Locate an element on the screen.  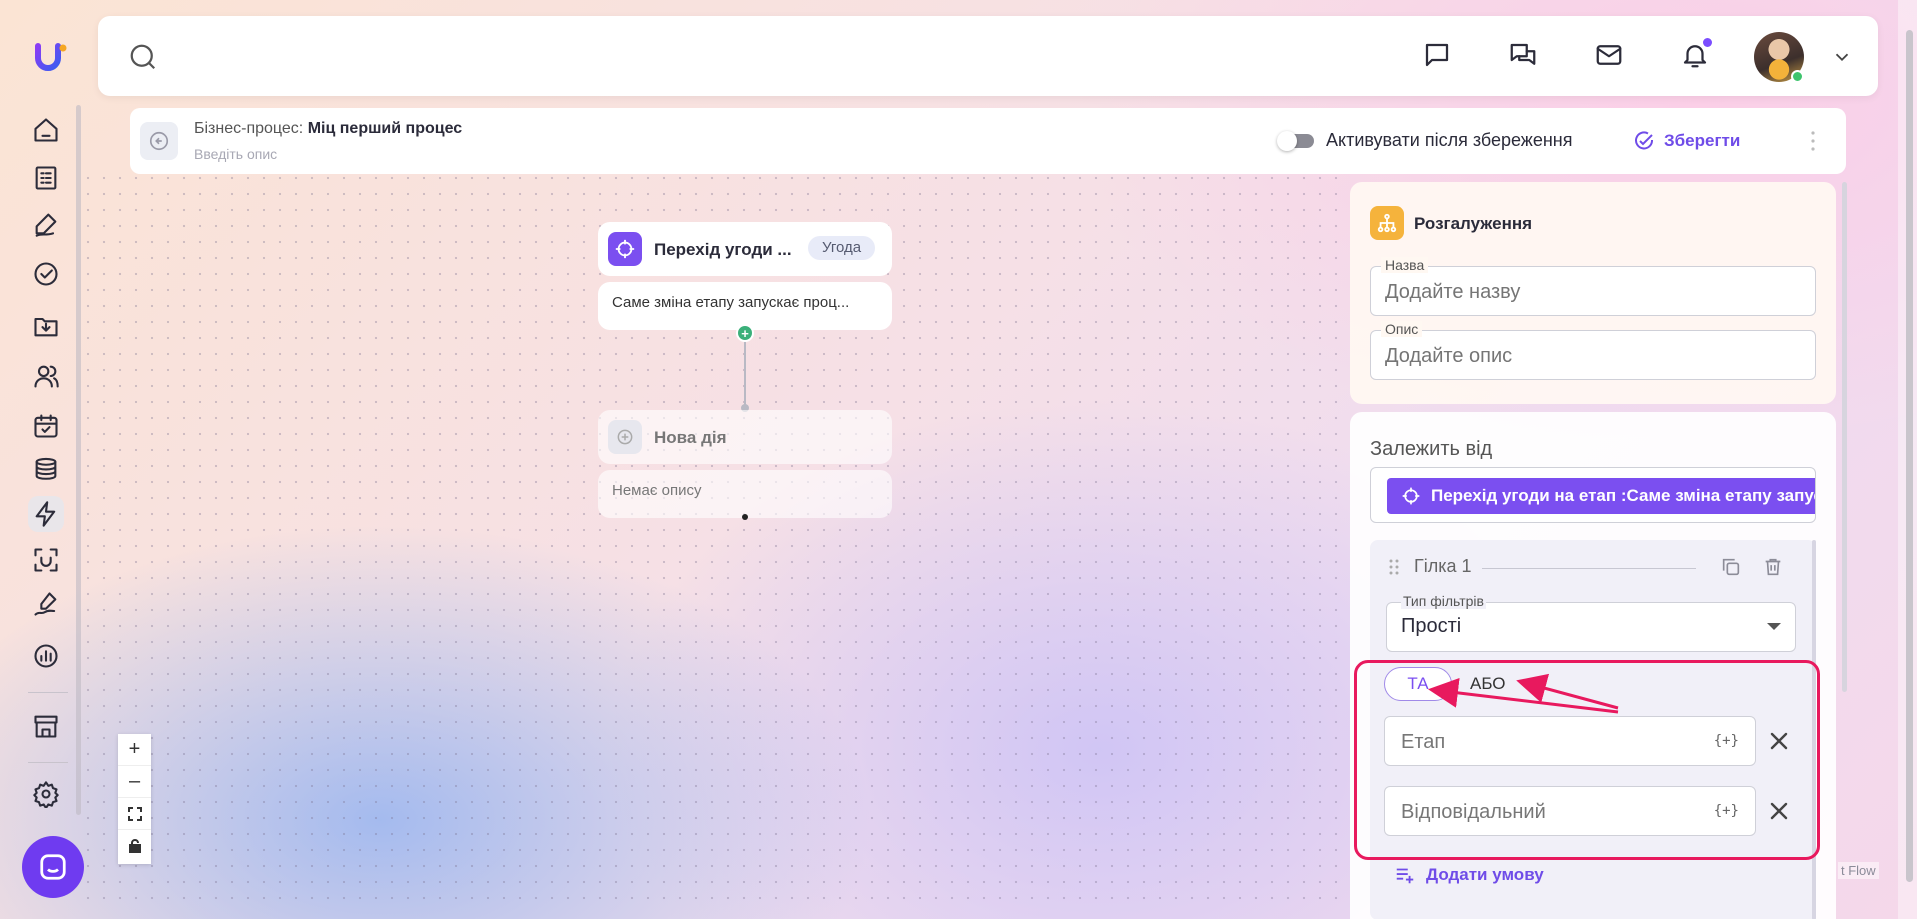
zoom-controls: + – is located at coordinates (134, 799).